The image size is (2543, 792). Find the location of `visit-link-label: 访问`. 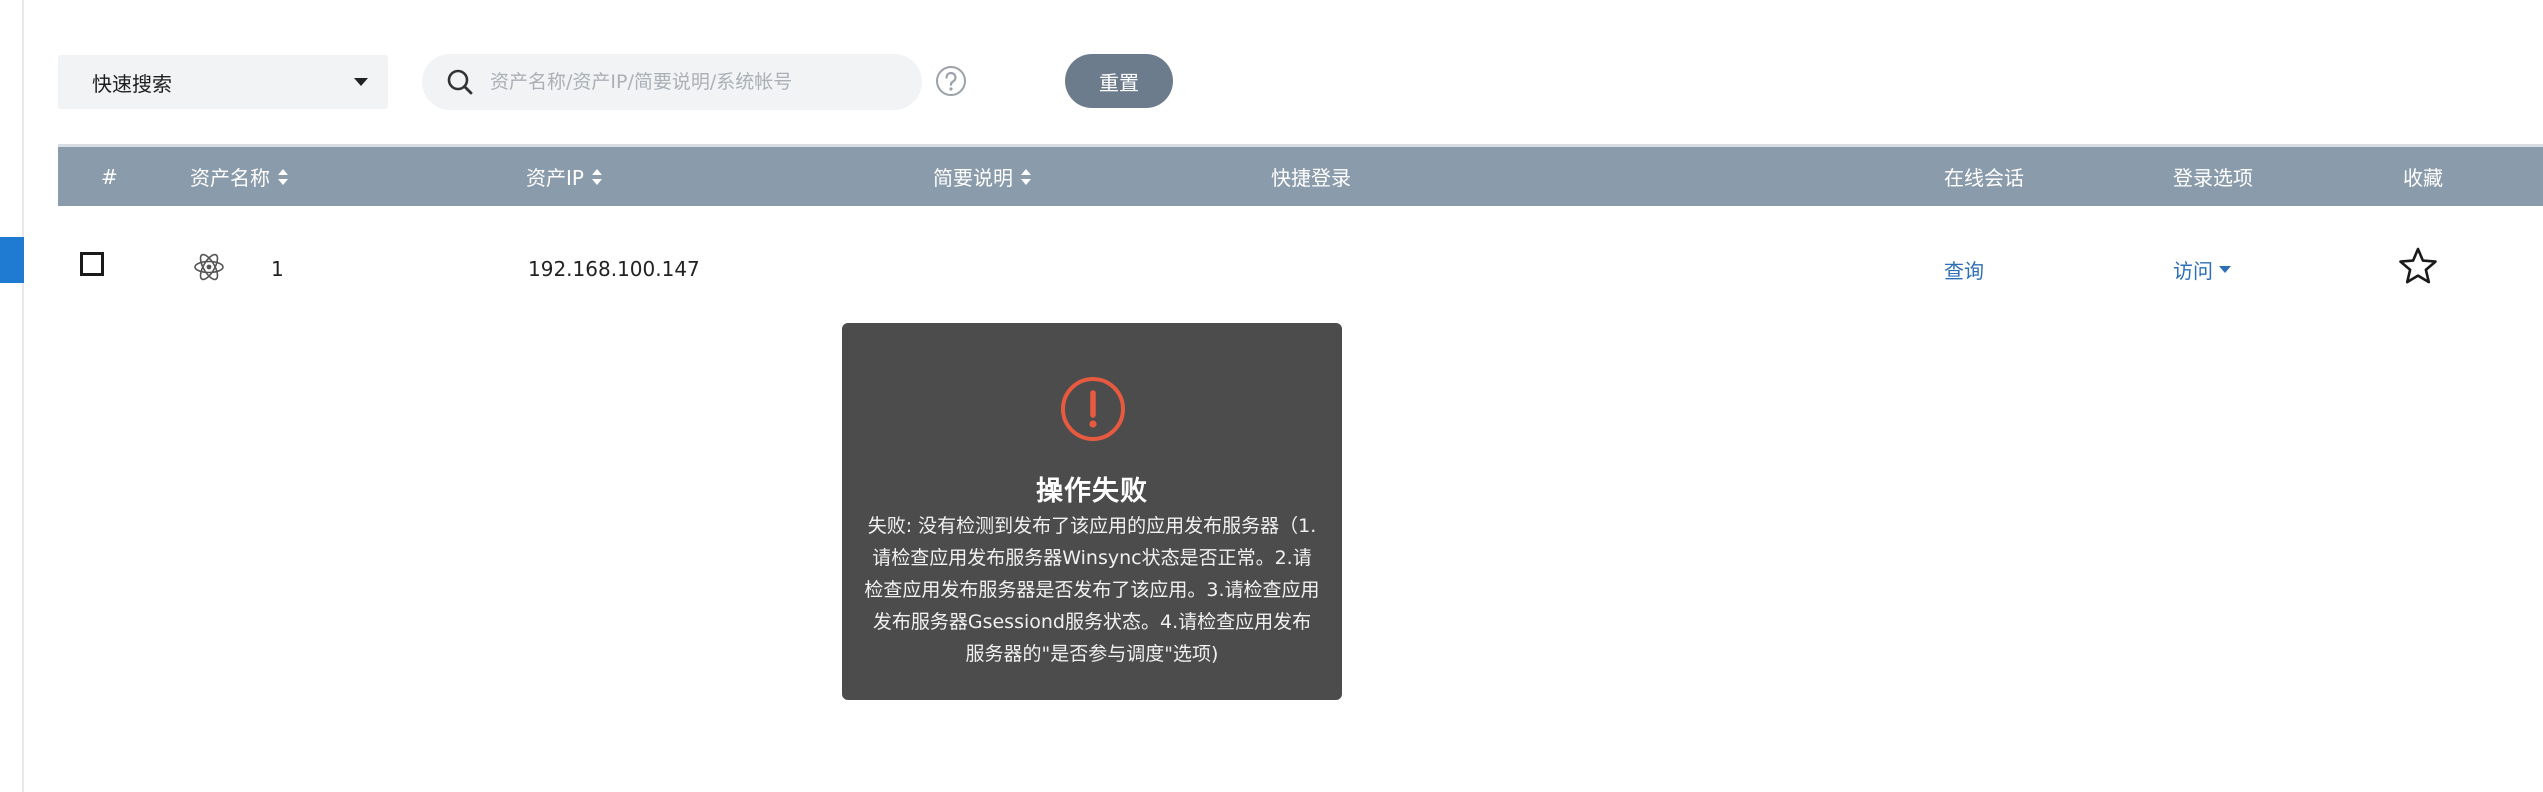

visit-link-label: 访问 is located at coordinates (2193, 270).